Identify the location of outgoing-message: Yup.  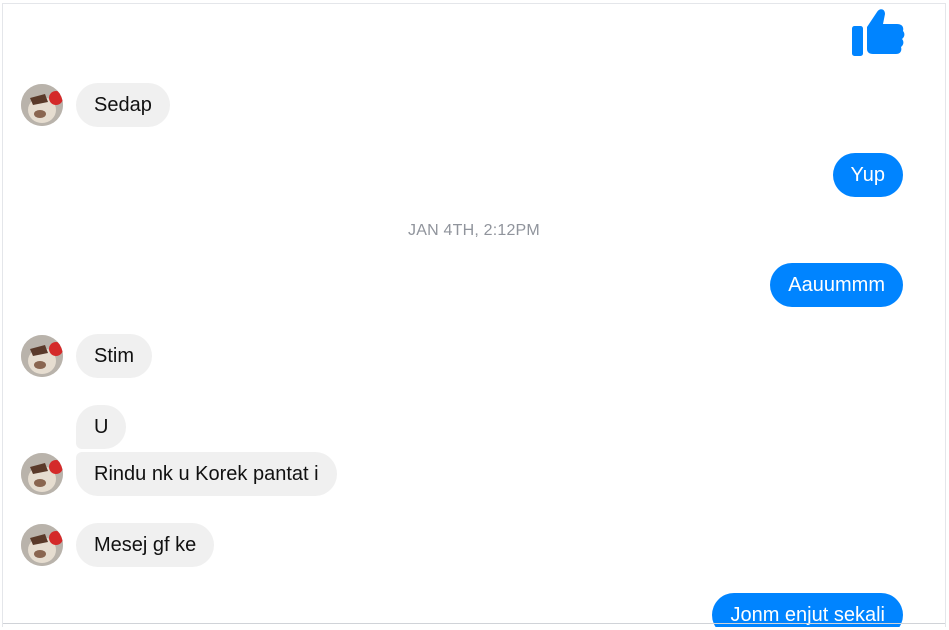
(867, 175).